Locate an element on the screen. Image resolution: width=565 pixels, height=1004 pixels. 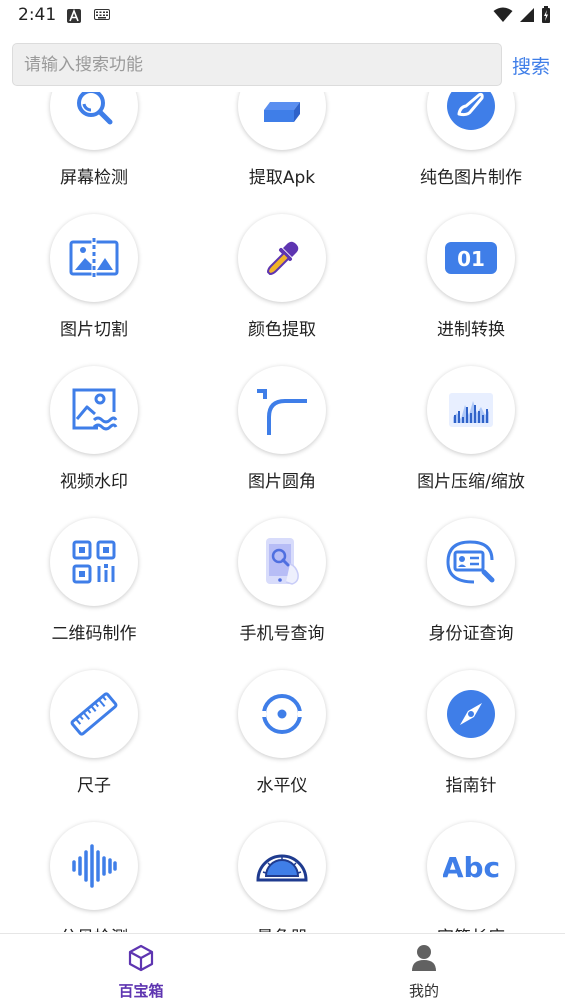
tool-text-length: Abc 字符长度 is located at coordinates (471, 877).